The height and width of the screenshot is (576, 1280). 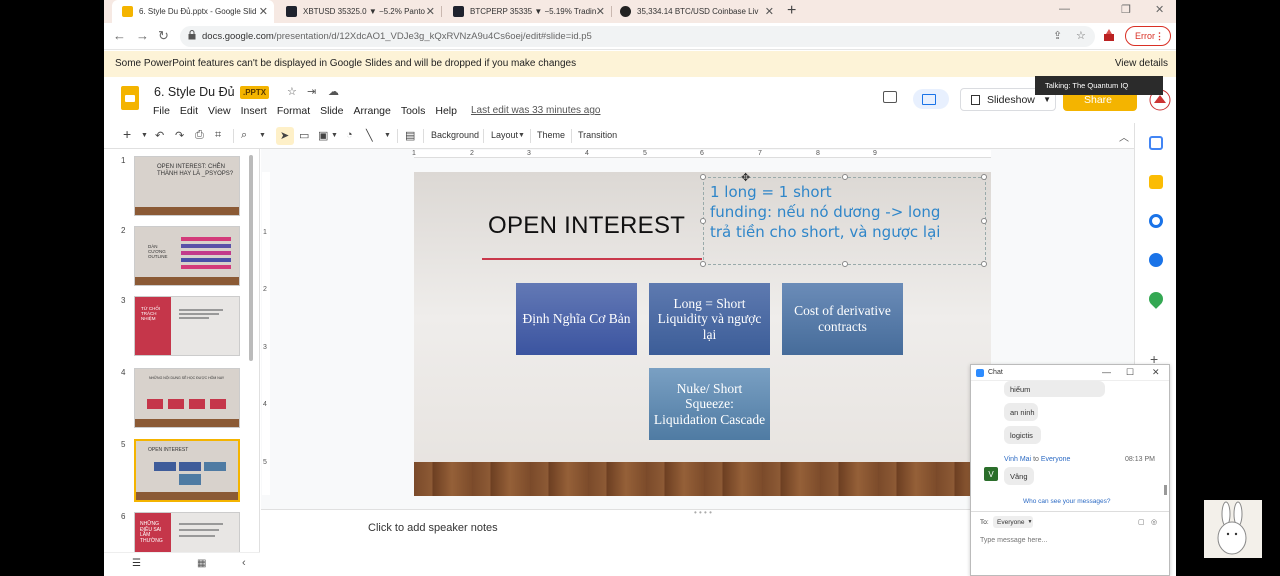 I want to click on maps-icon, so click(x=1156, y=299).